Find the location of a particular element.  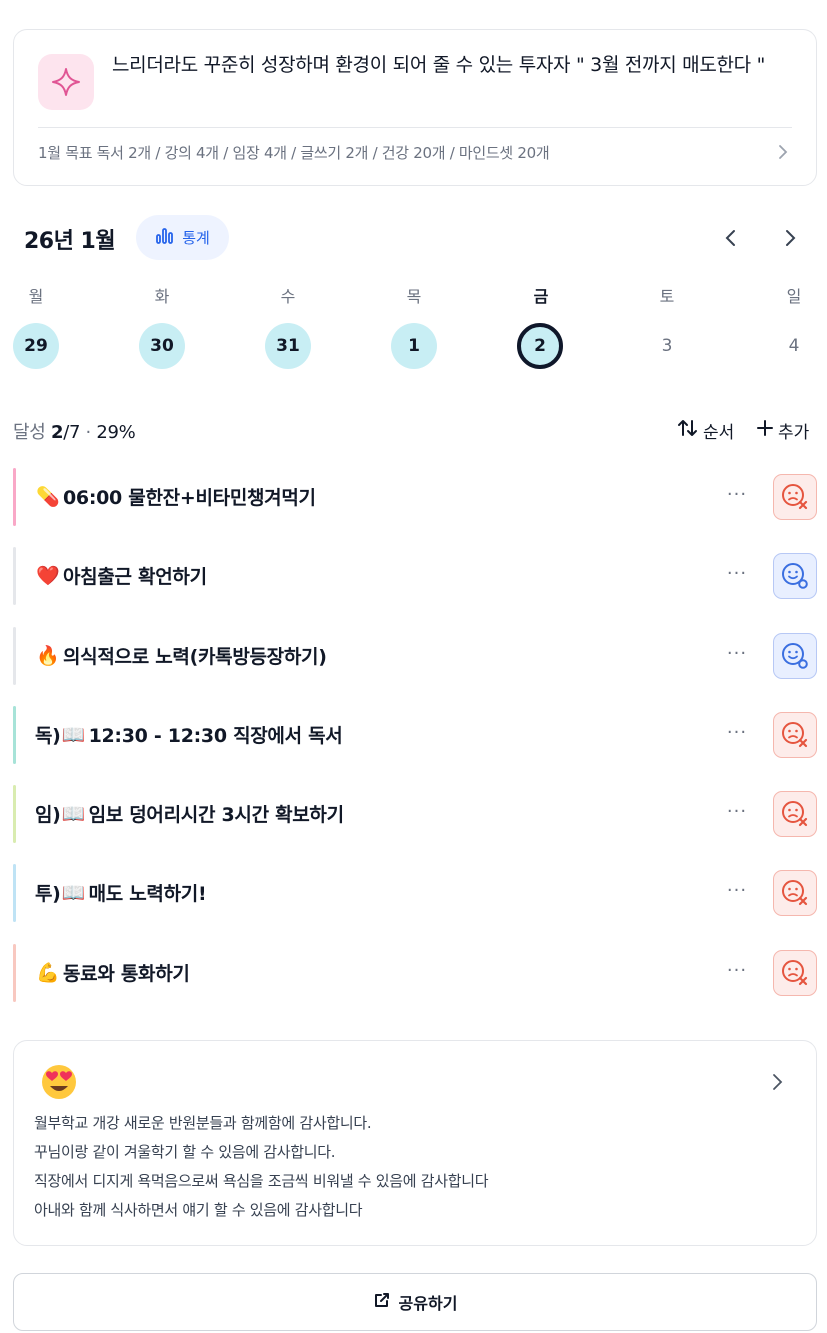

habit-label: ❤️ 아침출근 확언하기 is located at coordinates (121, 575).